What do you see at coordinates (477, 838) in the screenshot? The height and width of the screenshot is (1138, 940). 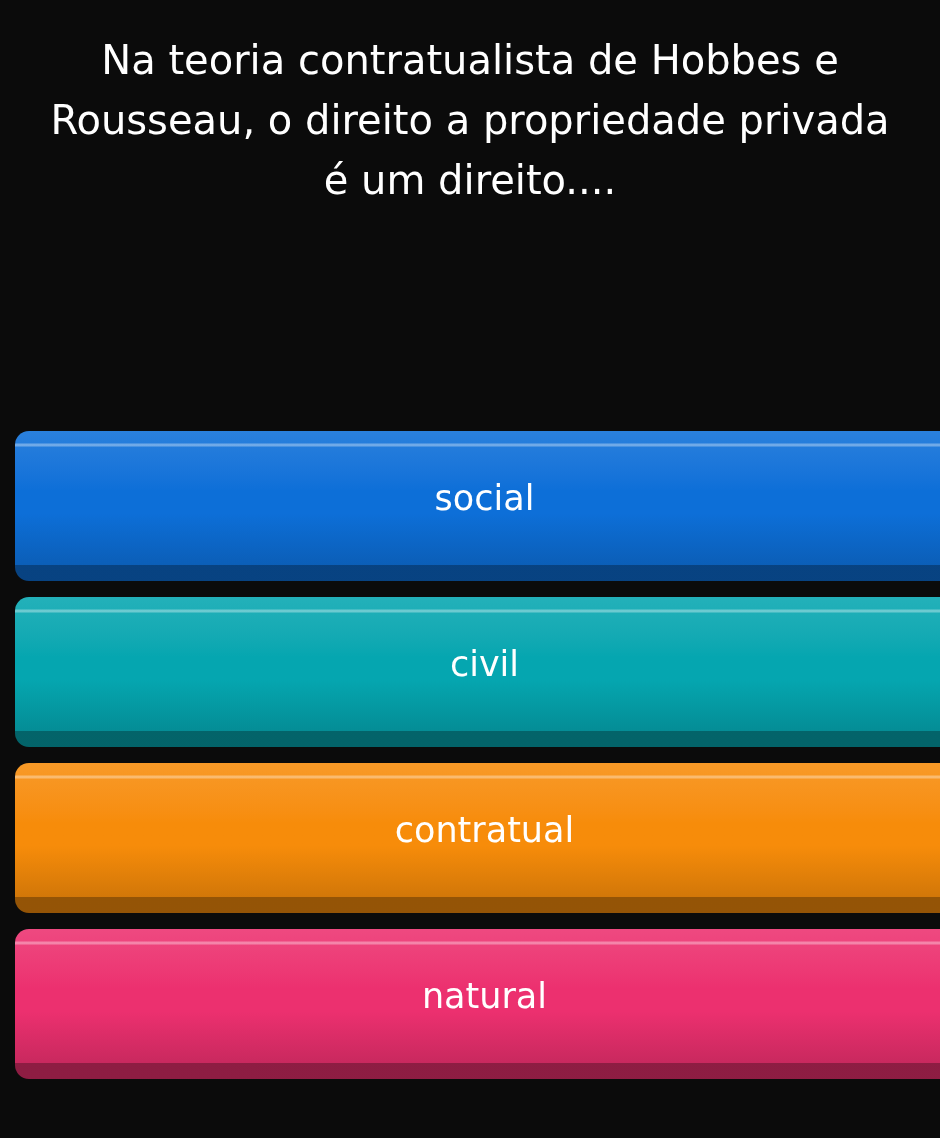 I see `answer-button: contratual` at bounding box center [477, 838].